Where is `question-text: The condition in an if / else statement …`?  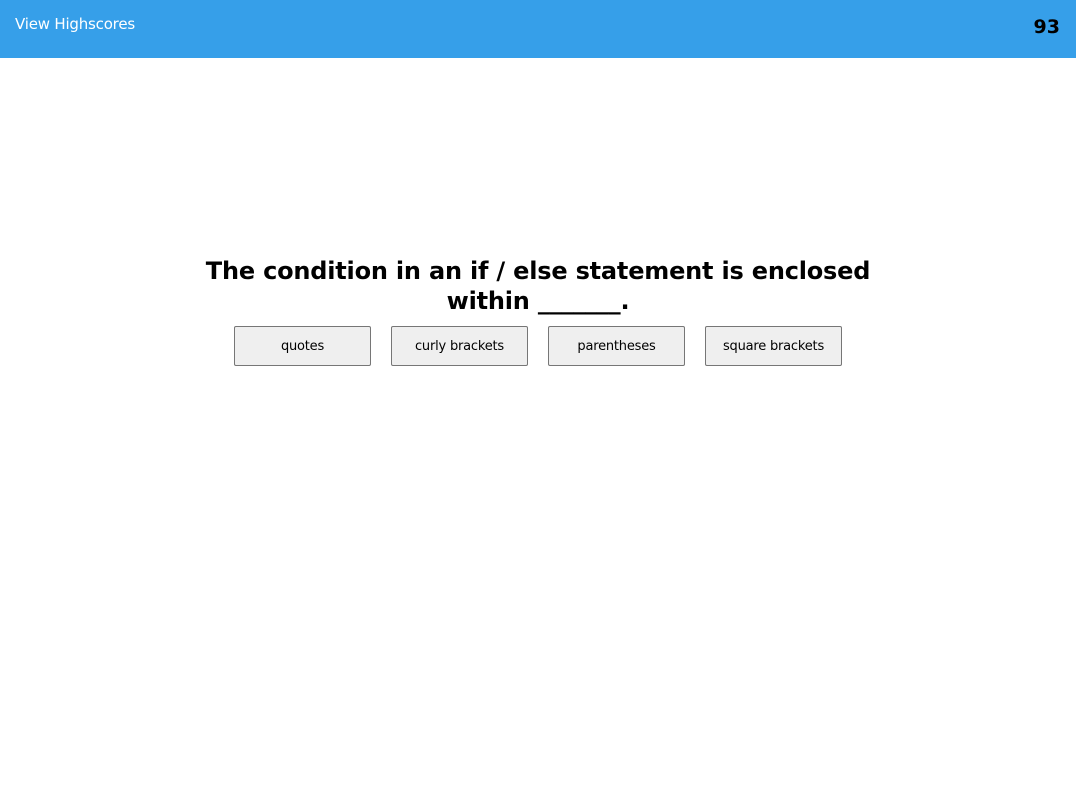
question-text: The condition in an if / else statement … is located at coordinates (538, 286).